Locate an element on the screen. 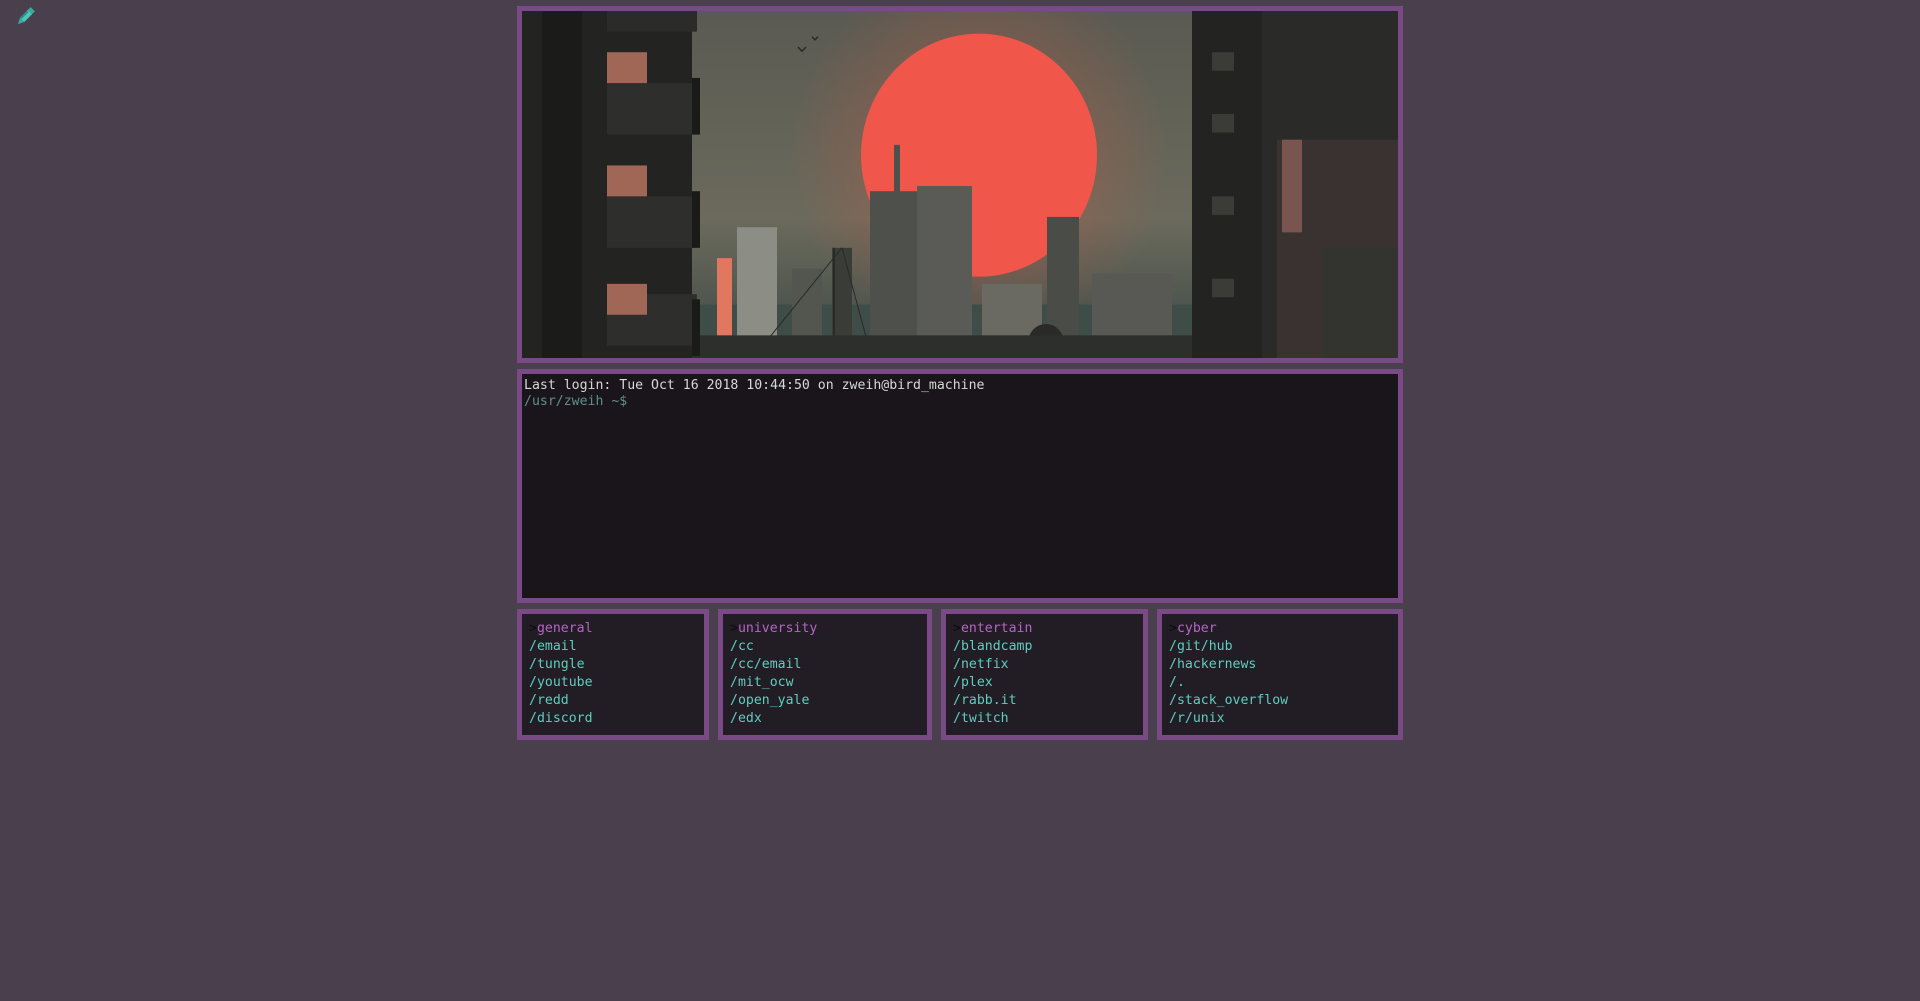 Image resolution: width=1920 pixels, height=1001 pixels. group-title: entertain is located at coordinates (996, 628).